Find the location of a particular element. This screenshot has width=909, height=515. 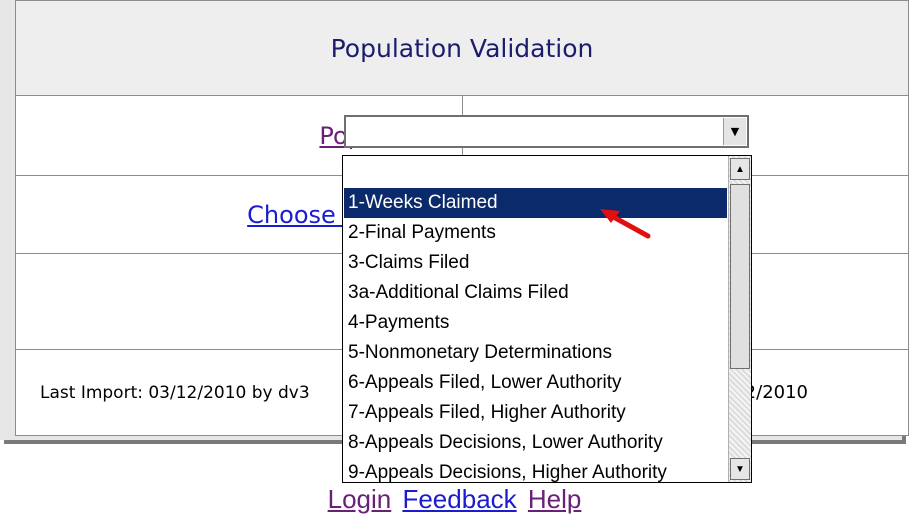

dropdown-option: 7-Appeals Filed, Higher Authority is located at coordinates (535, 413).